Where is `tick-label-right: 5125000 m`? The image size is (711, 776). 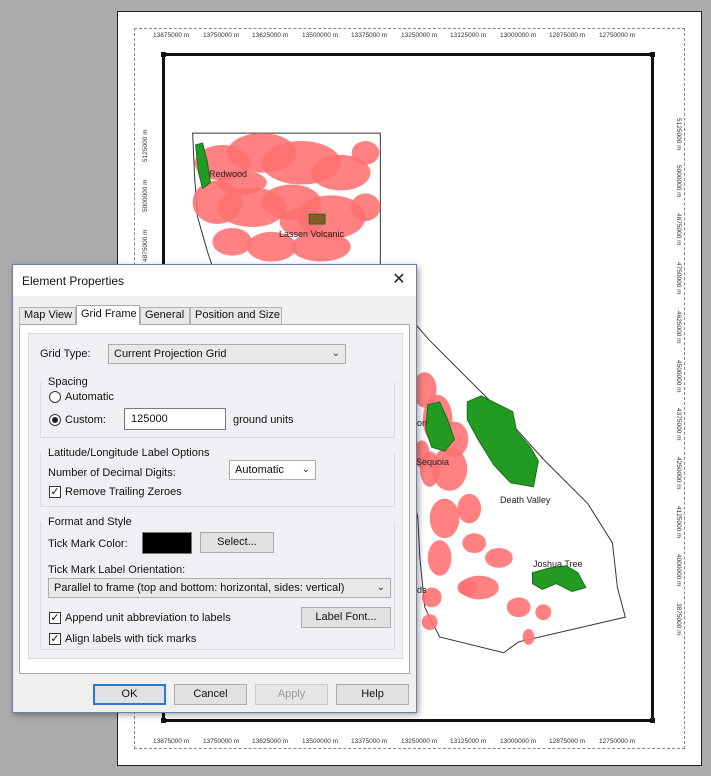 tick-label-right: 5125000 m is located at coordinates (678, 134).